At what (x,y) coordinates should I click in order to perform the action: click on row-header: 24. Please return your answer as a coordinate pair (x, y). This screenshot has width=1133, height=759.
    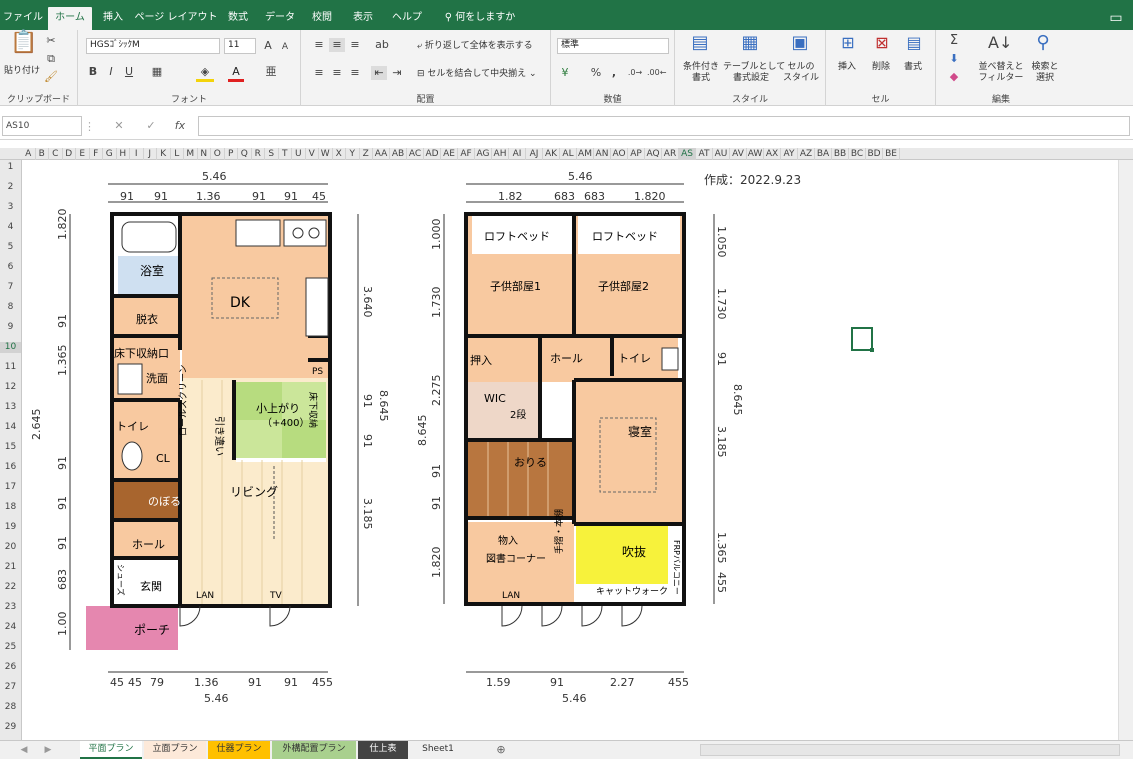
    Looking at the image, I should click on (10, 627).